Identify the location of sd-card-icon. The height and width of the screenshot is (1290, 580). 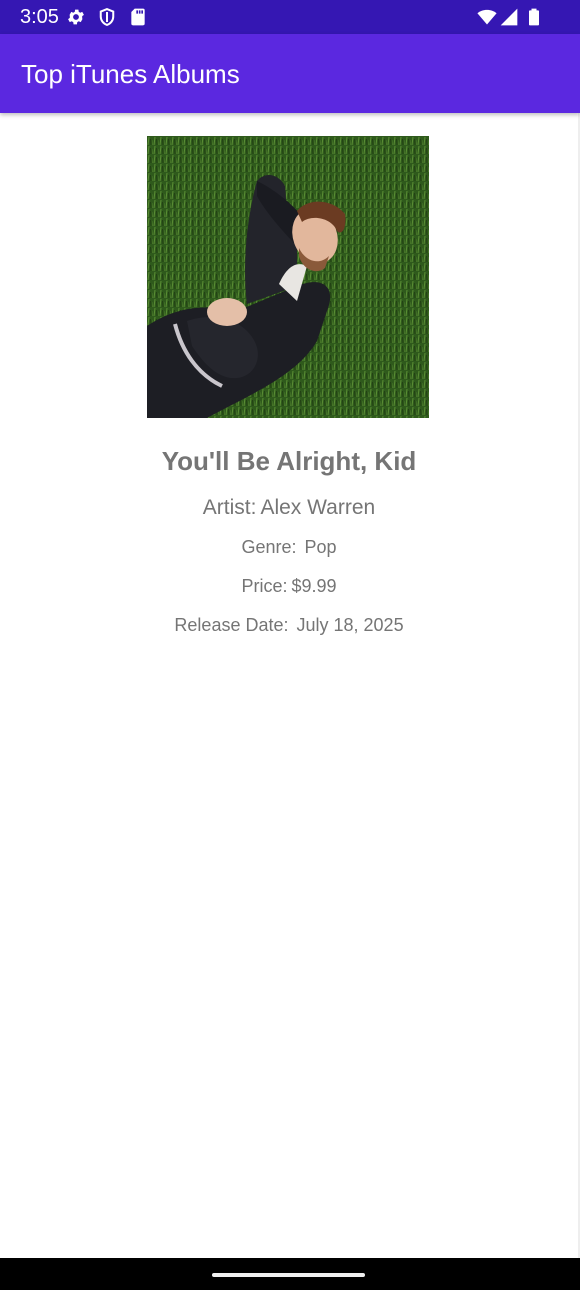
(138, 17).